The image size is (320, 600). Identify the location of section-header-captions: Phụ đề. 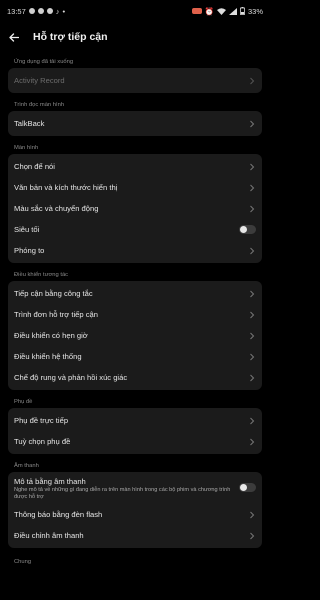
(23, 402).